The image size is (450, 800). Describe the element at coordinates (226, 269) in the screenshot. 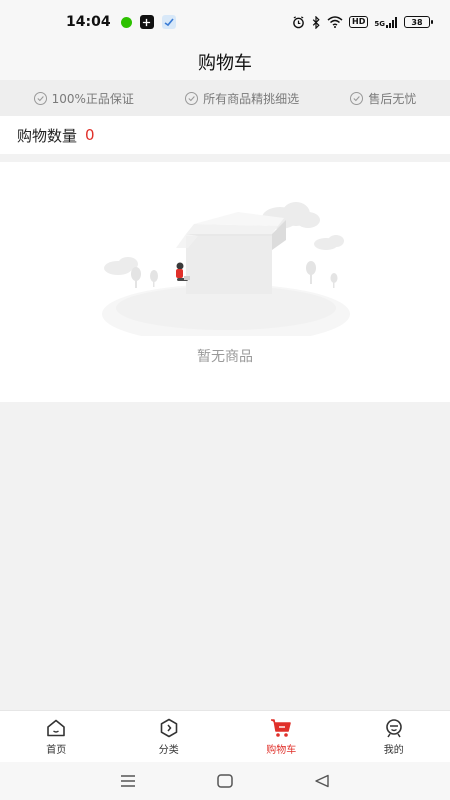

I see `empty-box-illustration` at that location.